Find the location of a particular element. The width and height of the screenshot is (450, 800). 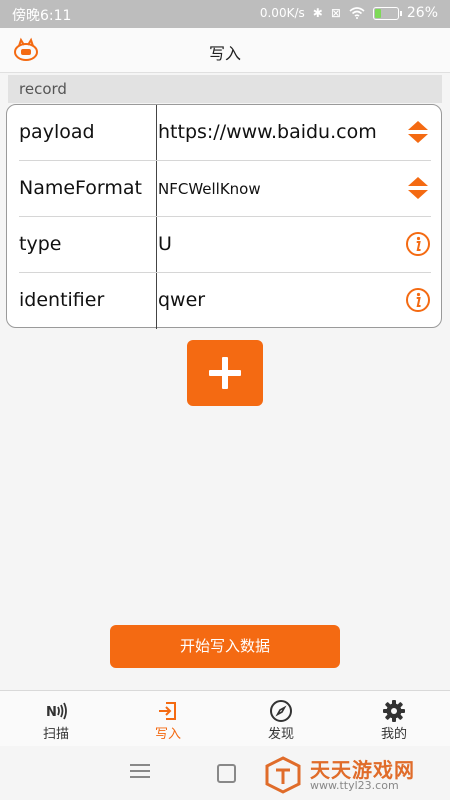

watermark-logo-icon is located at coordinates (283, 775).